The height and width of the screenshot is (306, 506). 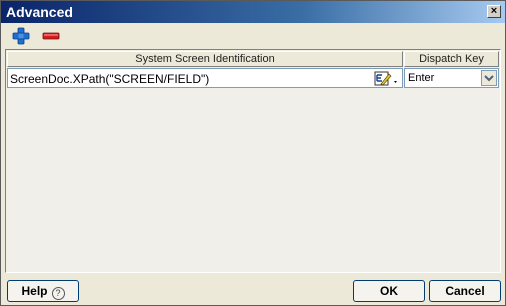 What do you see at coordinates (421, 78) in the screenshot?
I see `dispatch-key-value: Enter` at bounding box center [421, 78].